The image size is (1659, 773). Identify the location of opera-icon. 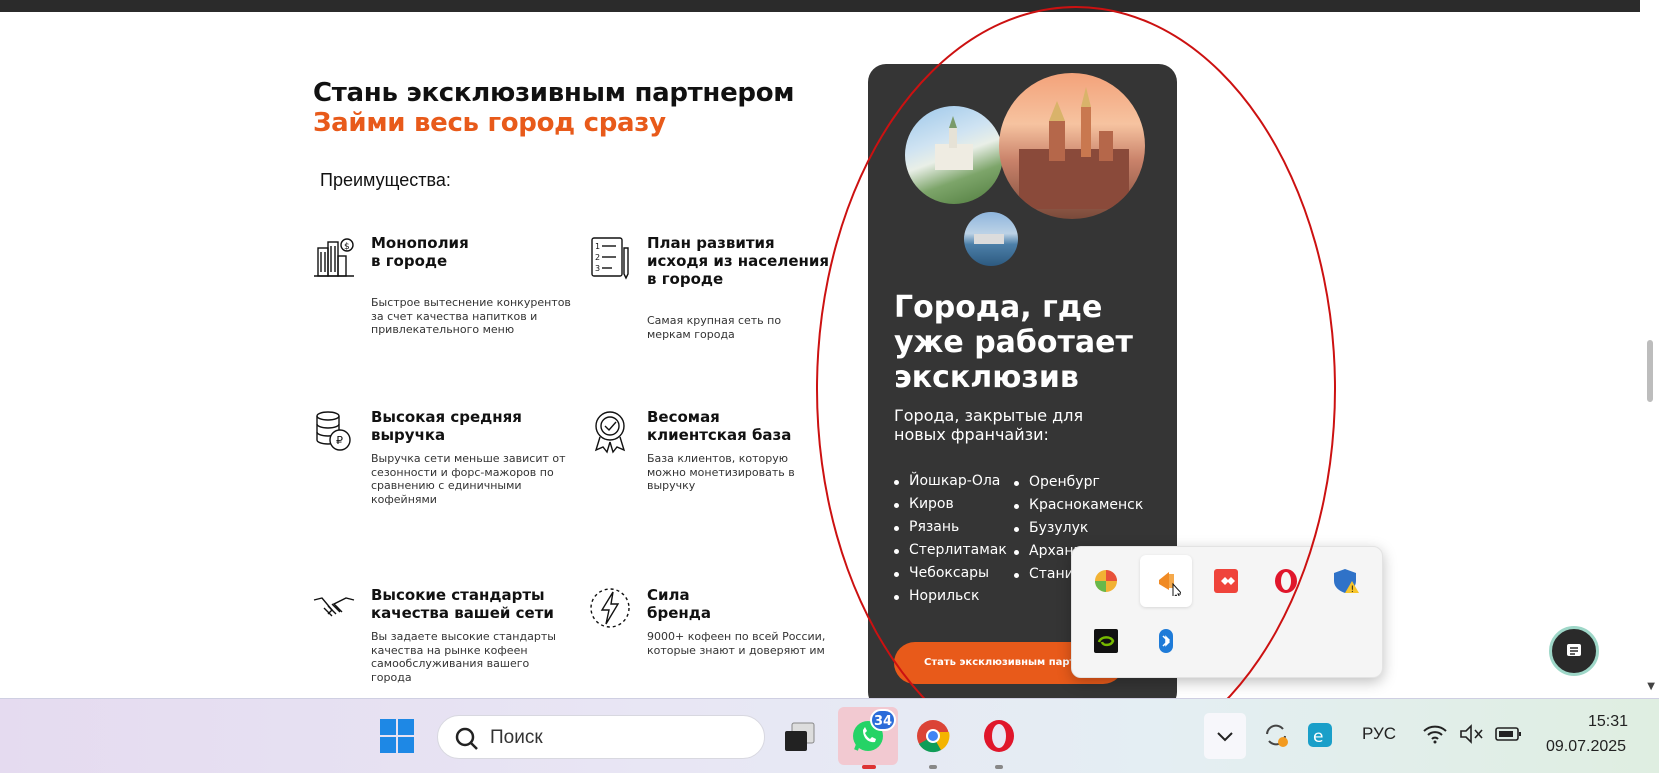
(1286, 581).